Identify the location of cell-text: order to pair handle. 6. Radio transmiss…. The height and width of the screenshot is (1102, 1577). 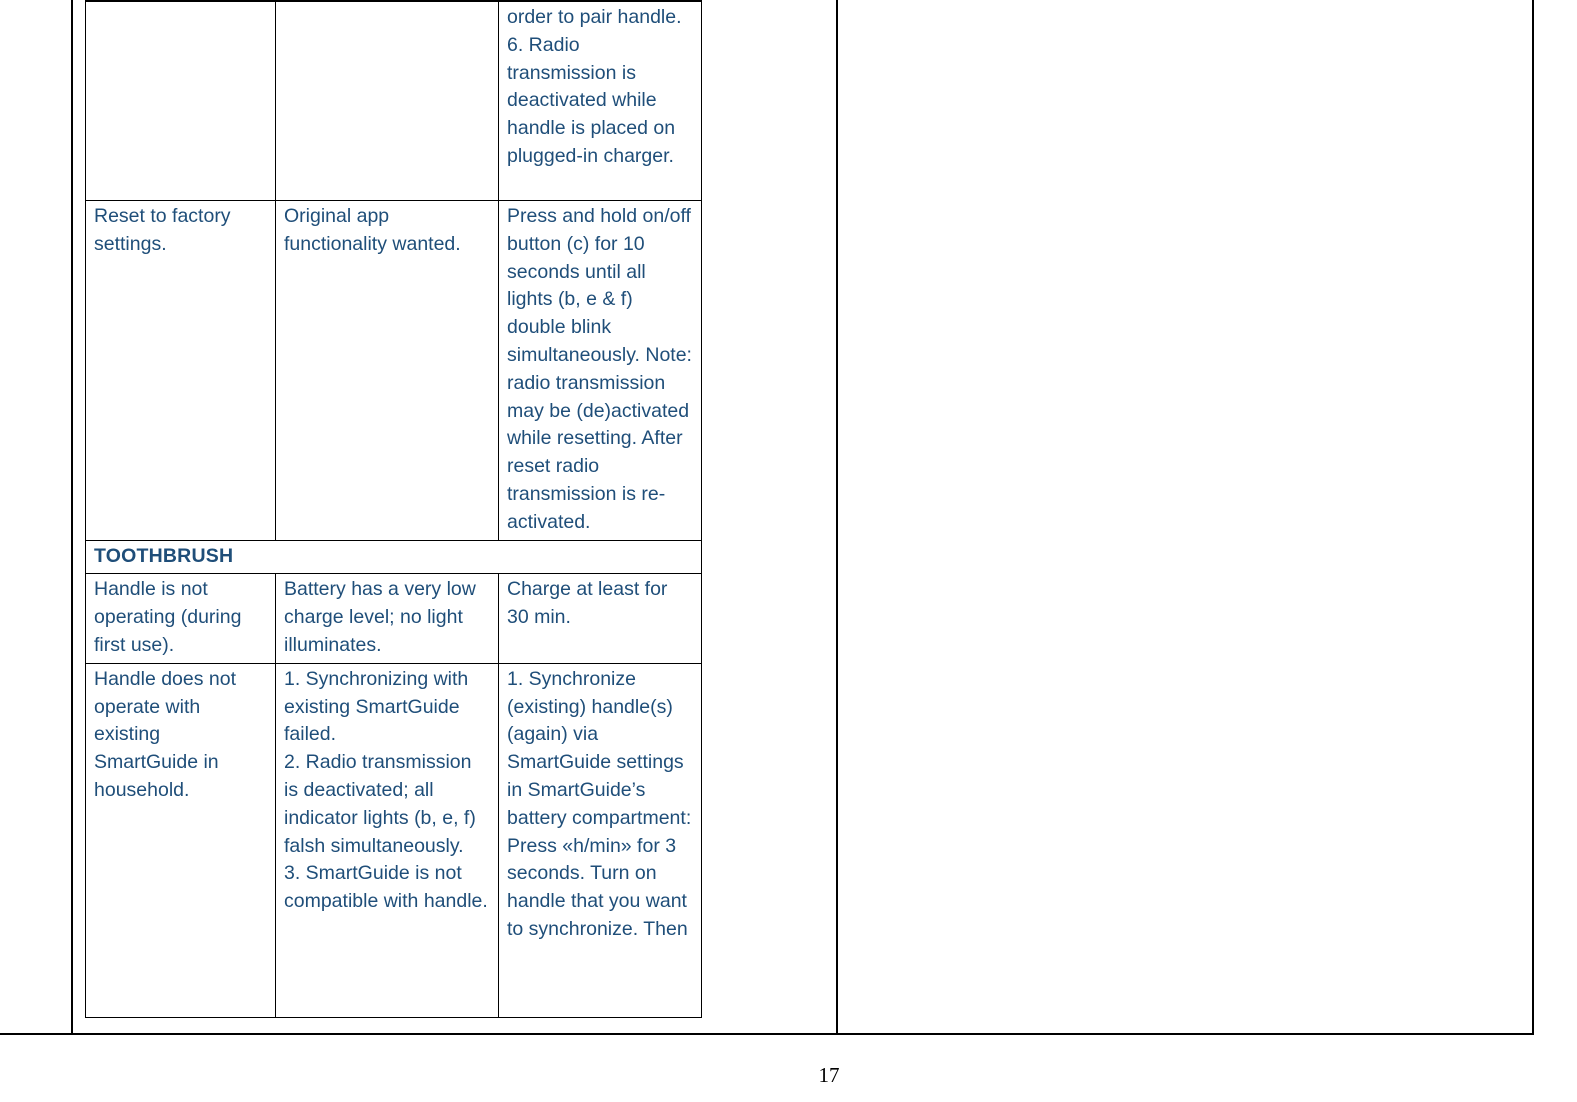
(594, 86).